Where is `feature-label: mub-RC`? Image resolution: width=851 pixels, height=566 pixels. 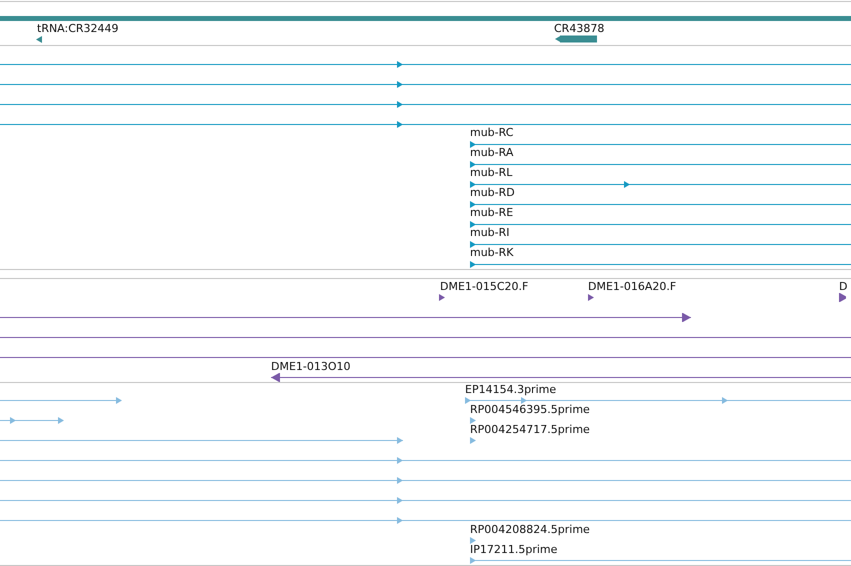
feature-label: mub-RC is located at coordinates (492, 133).